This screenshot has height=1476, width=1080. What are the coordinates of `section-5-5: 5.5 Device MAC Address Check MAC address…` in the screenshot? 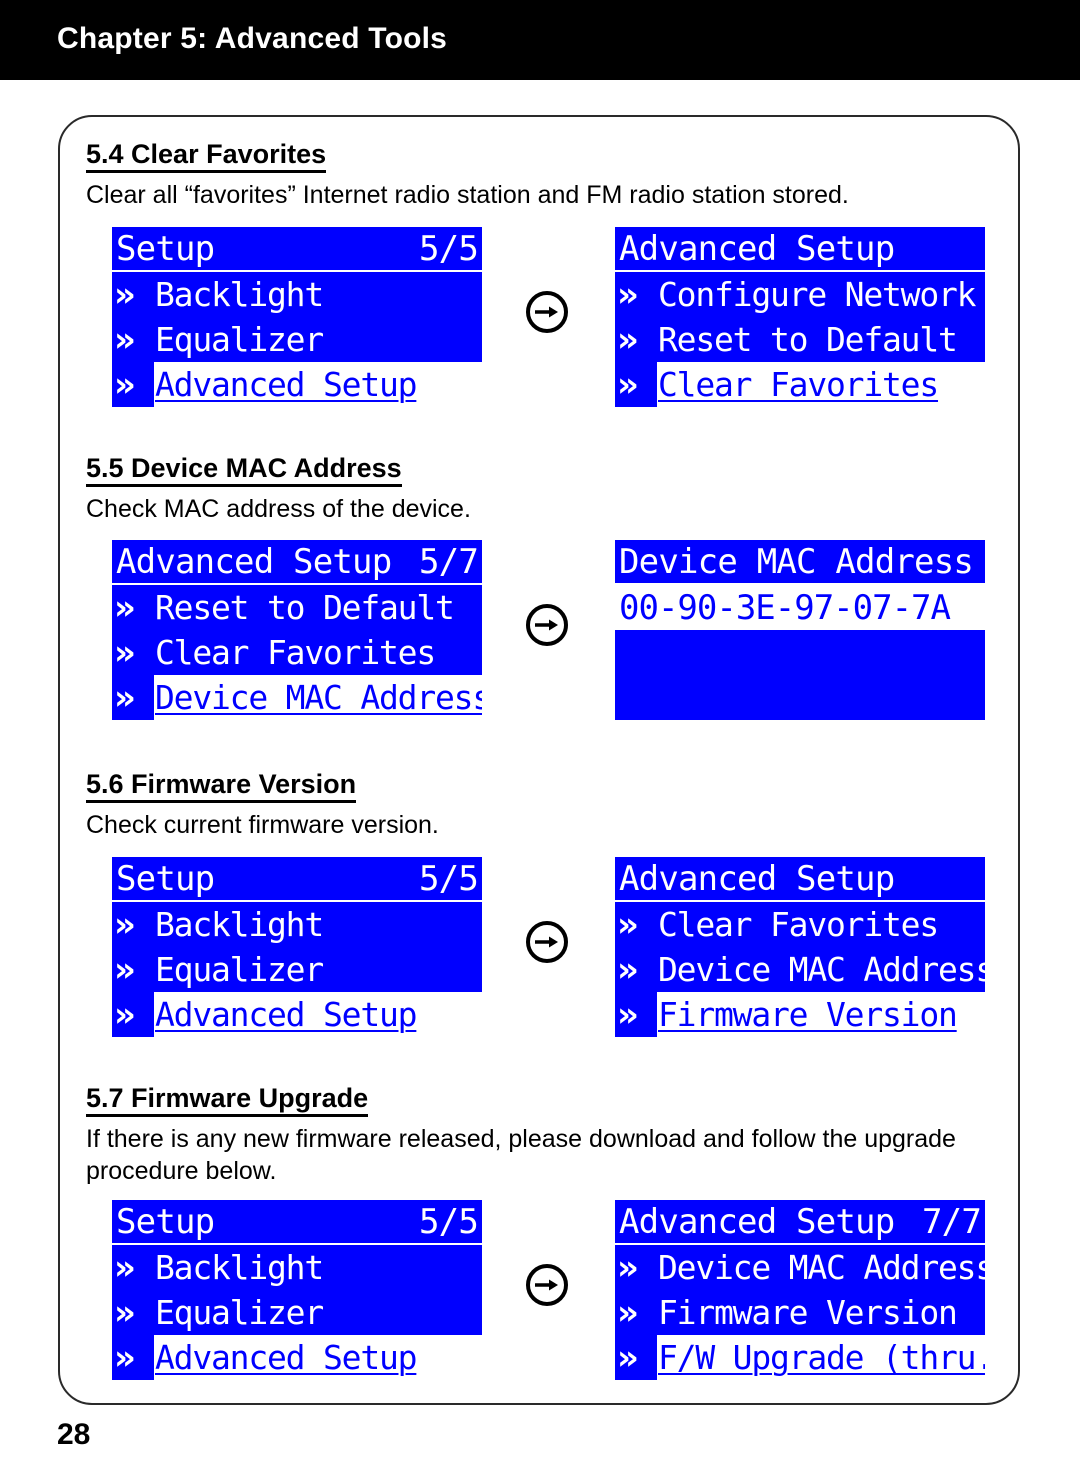 It's located at (541, 489).